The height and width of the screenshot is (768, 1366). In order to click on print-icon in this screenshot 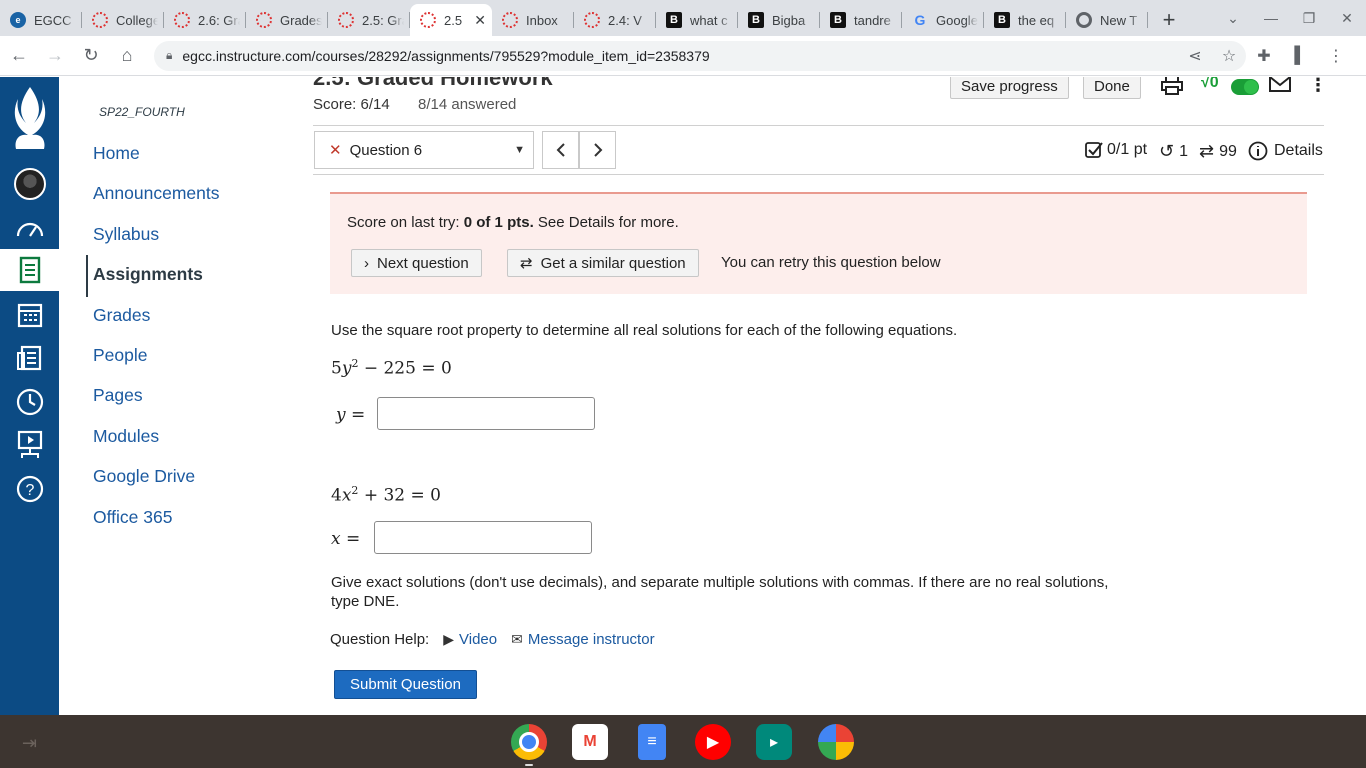, I will do `click(1172, 88)`.